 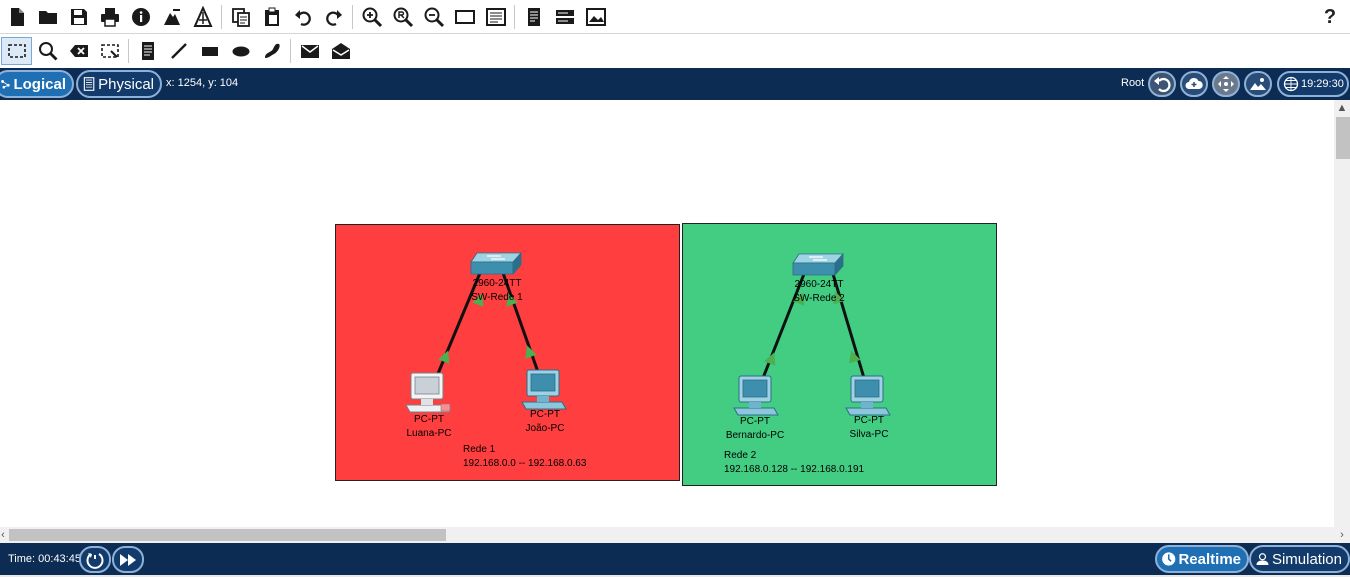 I want to click on simple-pdu-icon, so click(x=309, y=51).